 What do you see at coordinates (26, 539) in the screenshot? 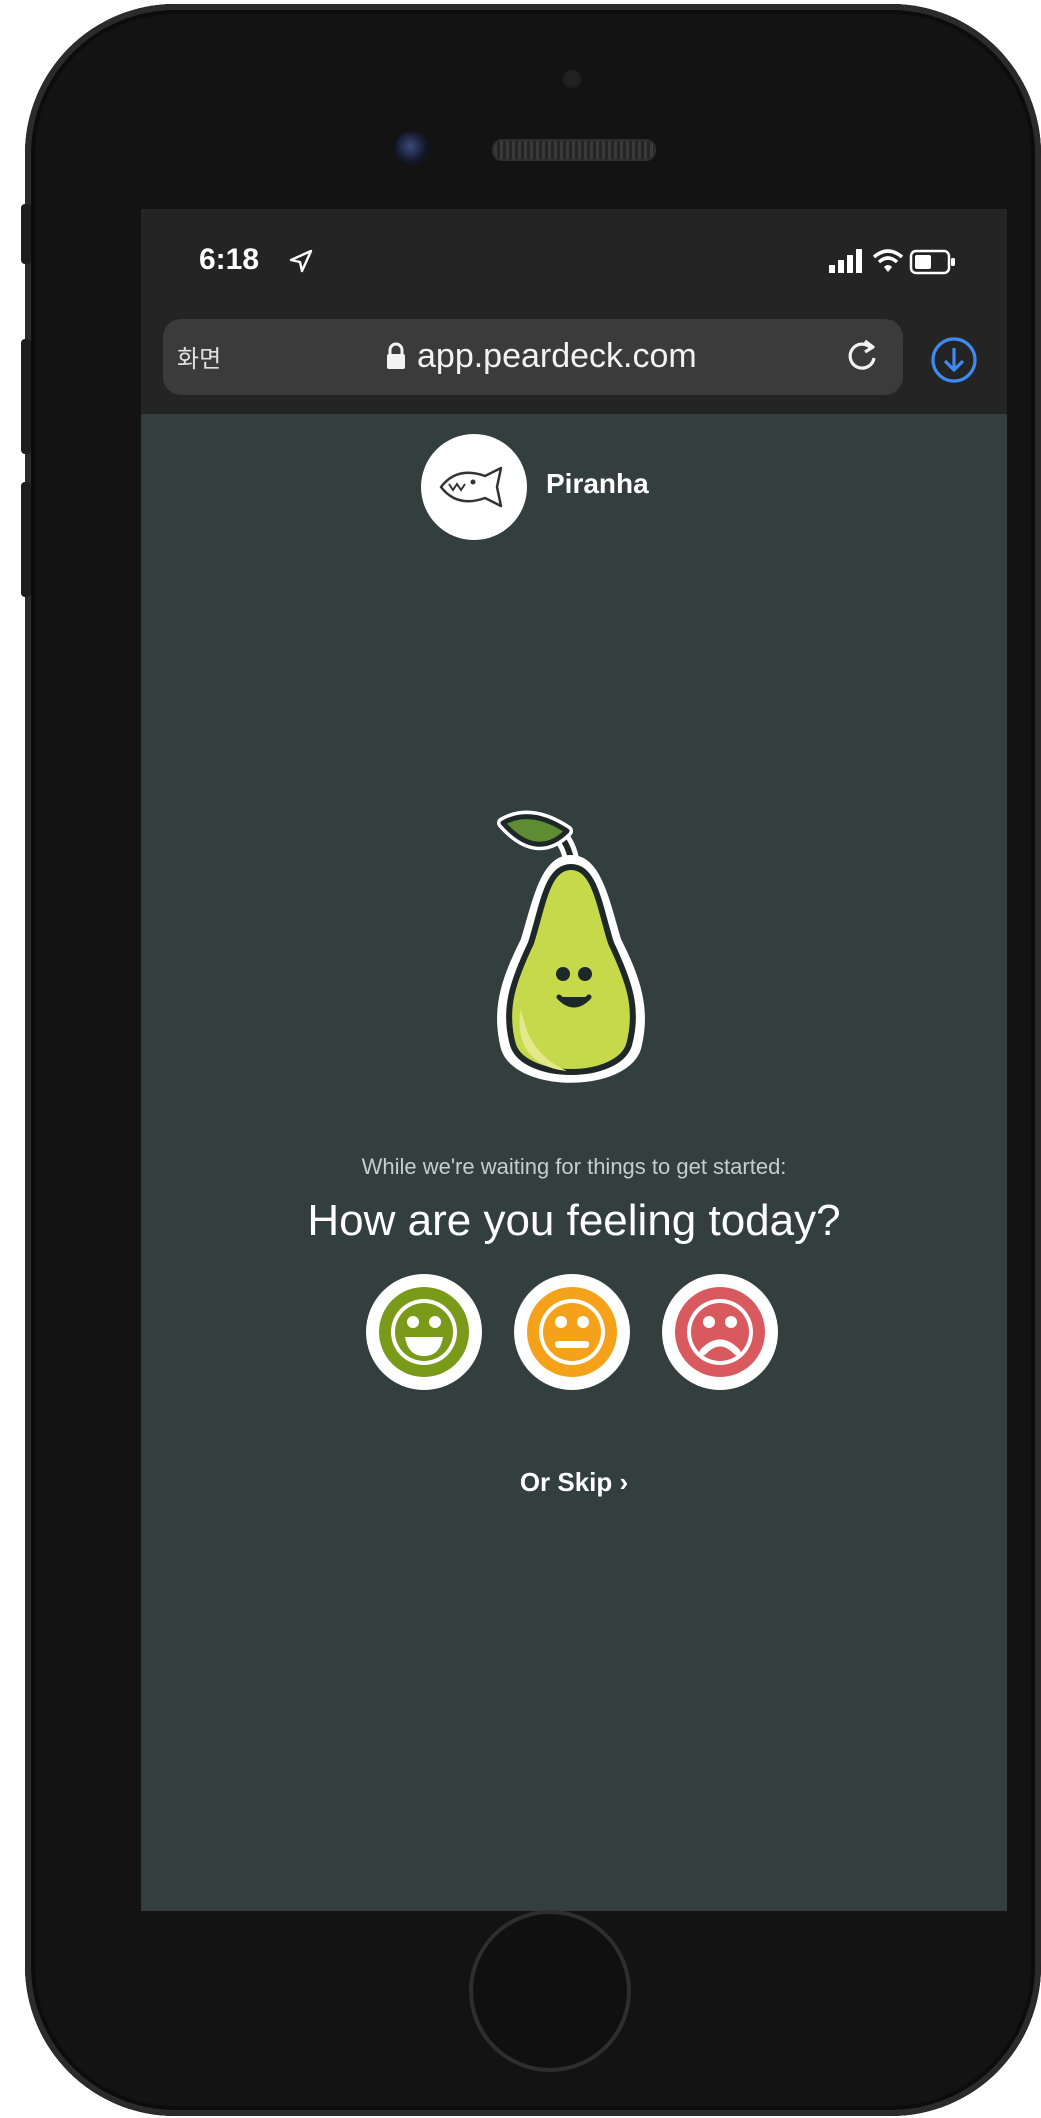
I see `volume-down-button` at bounding box center [26, 539].